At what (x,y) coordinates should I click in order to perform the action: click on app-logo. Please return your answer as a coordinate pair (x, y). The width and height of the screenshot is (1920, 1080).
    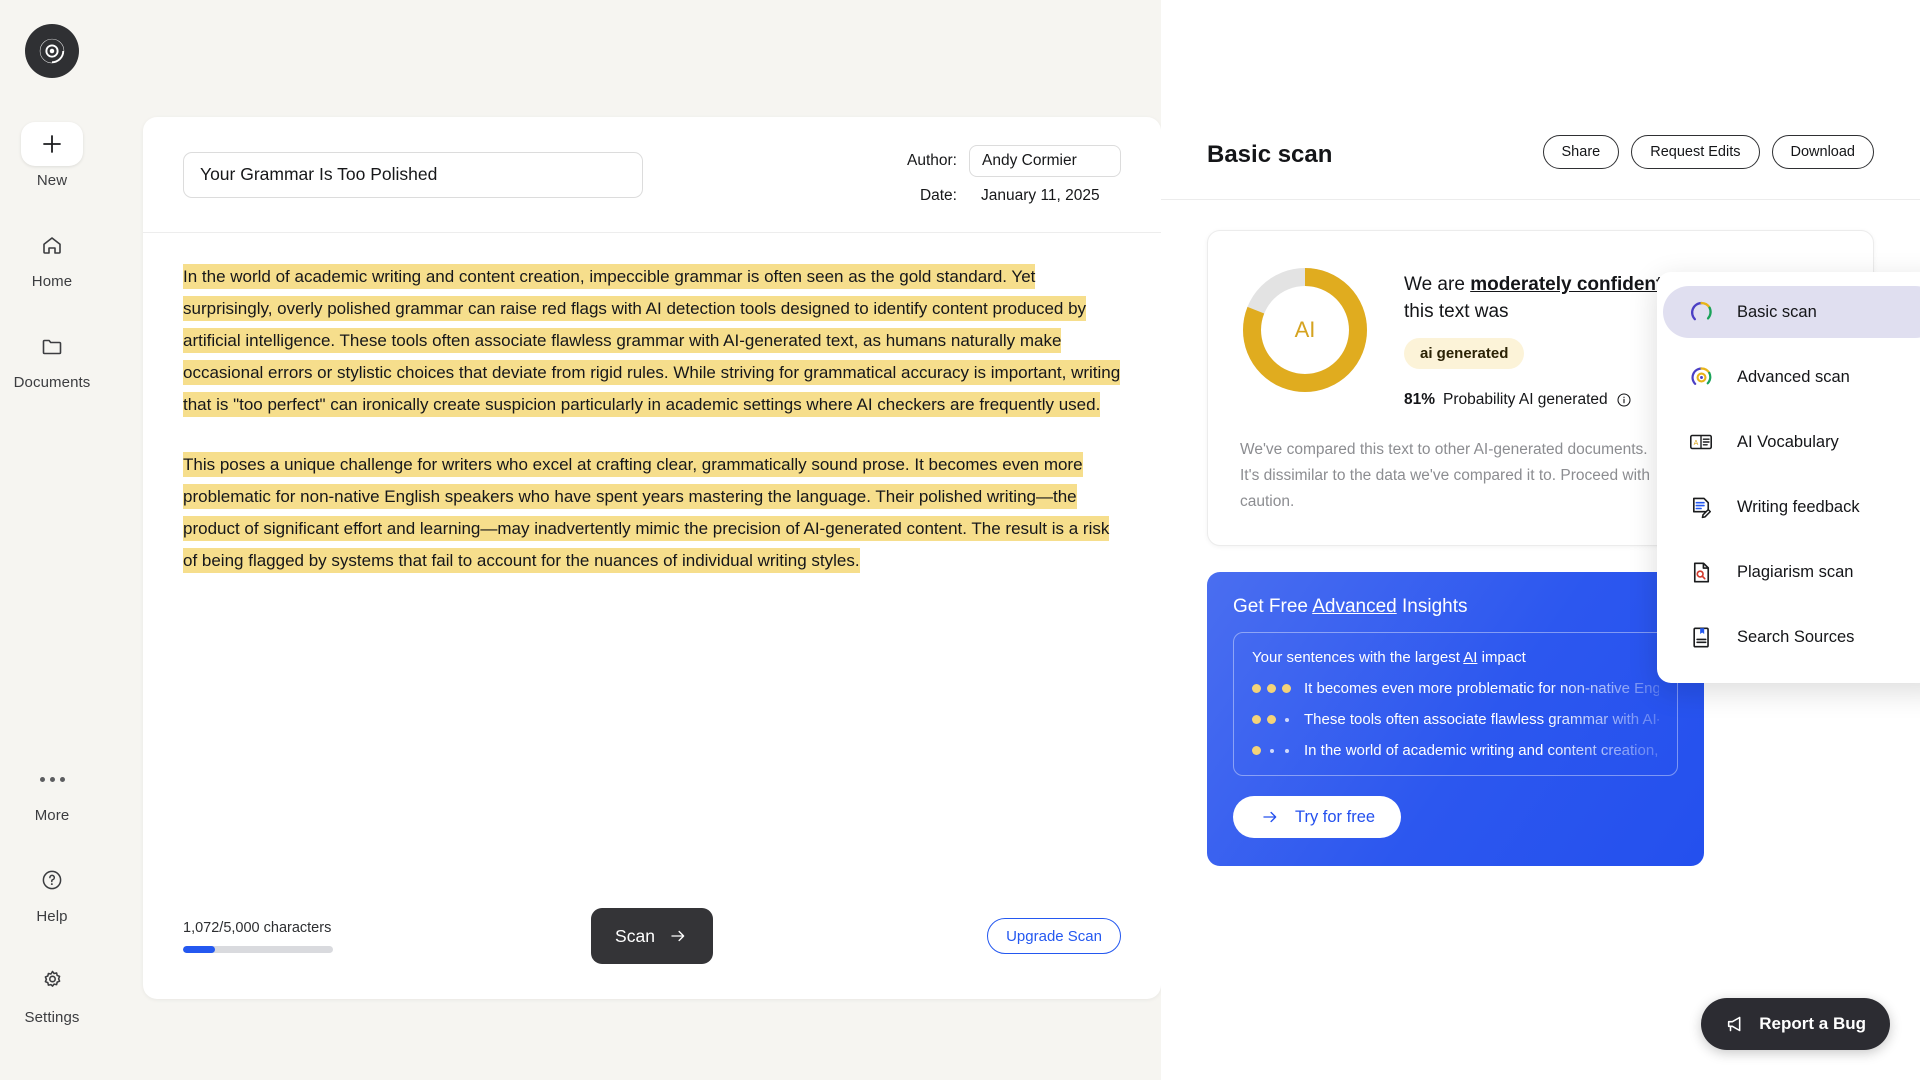
    Looking at the image, I should click on (52, 51).